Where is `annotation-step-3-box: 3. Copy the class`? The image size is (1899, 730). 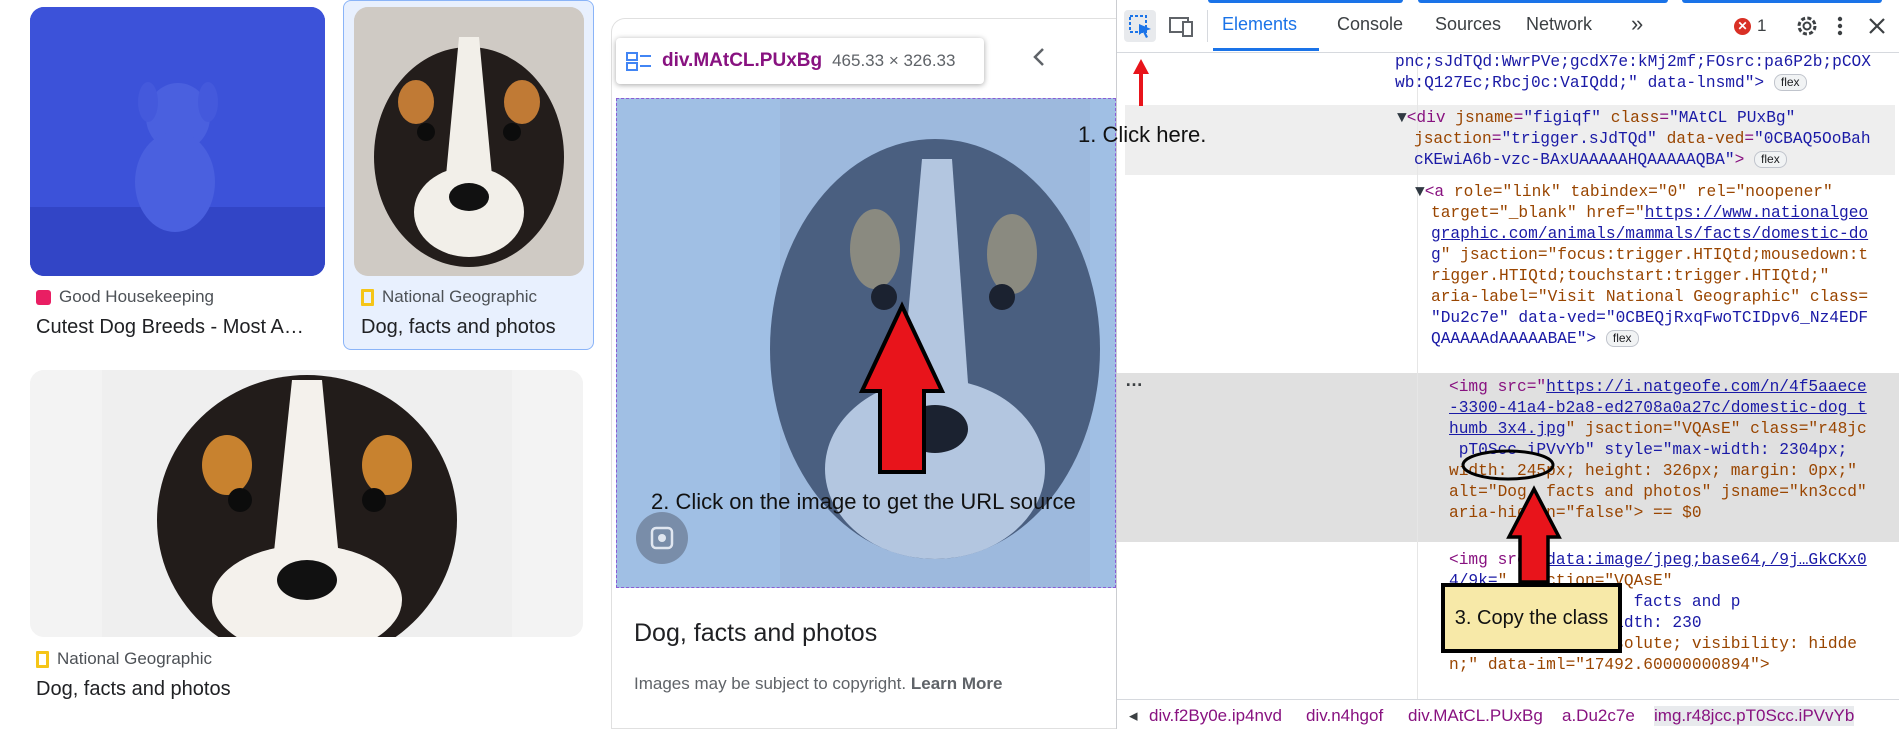 annotation-step-3-box: 3. Copy the class is located at coordinates (1531, 618).